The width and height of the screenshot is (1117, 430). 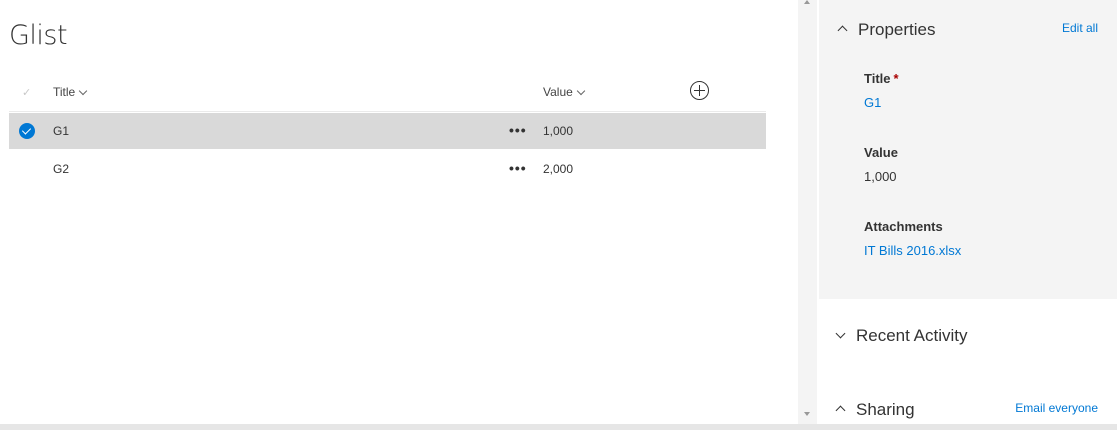 I want to click on table-row: G1 ••• 1,000, so click(x=387, y=131).